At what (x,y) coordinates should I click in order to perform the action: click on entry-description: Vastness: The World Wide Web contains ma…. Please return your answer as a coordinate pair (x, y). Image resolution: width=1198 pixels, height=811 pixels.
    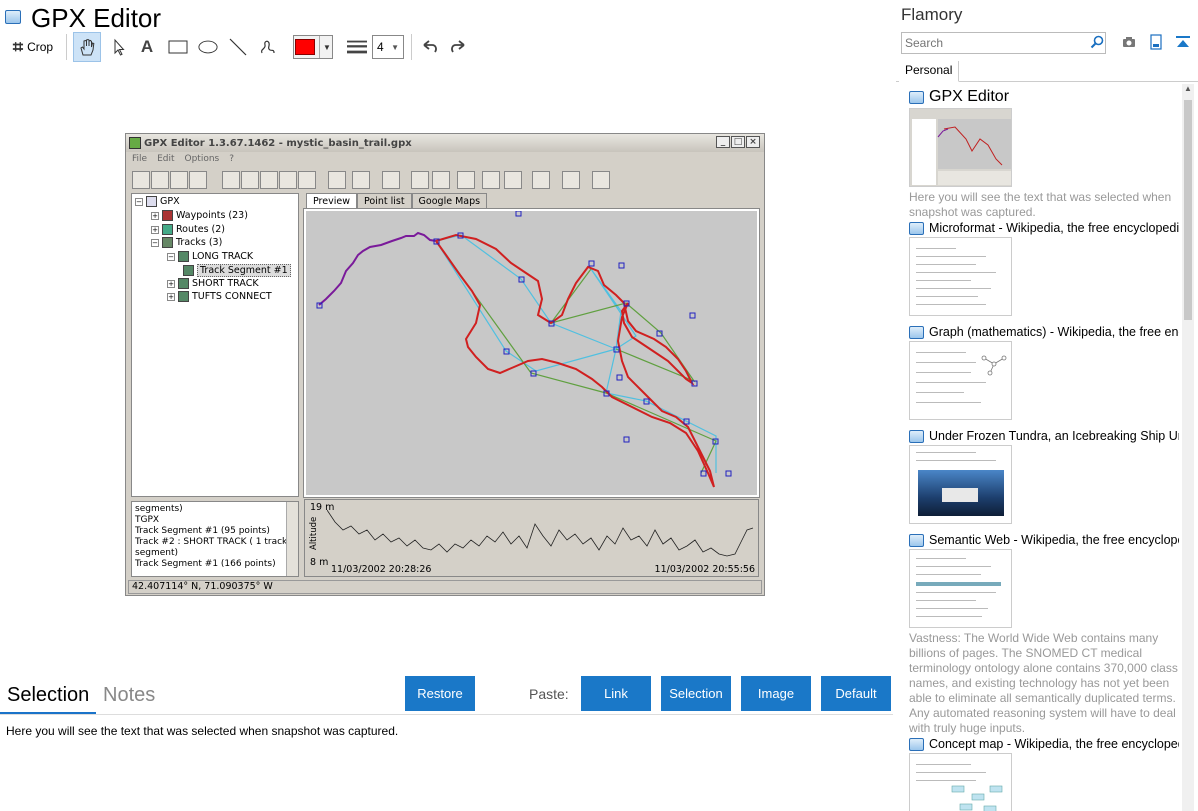
    Looking at the image, I should click on (1043, 683).